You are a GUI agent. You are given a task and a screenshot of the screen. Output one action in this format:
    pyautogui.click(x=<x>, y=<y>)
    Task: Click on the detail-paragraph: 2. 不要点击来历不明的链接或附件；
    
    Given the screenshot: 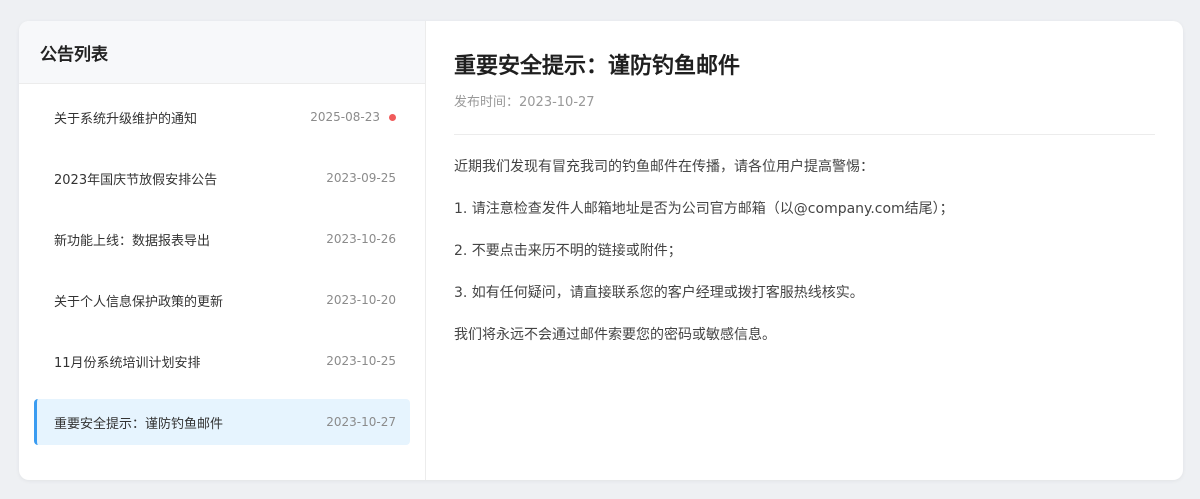 What is the action you would take?
    pyautogui.click(x=568, y=251)
    